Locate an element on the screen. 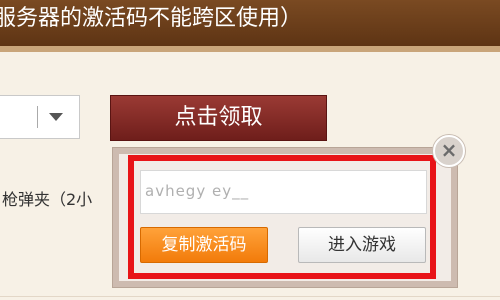  chevron-down-icon is located at coordinates (56, 117).